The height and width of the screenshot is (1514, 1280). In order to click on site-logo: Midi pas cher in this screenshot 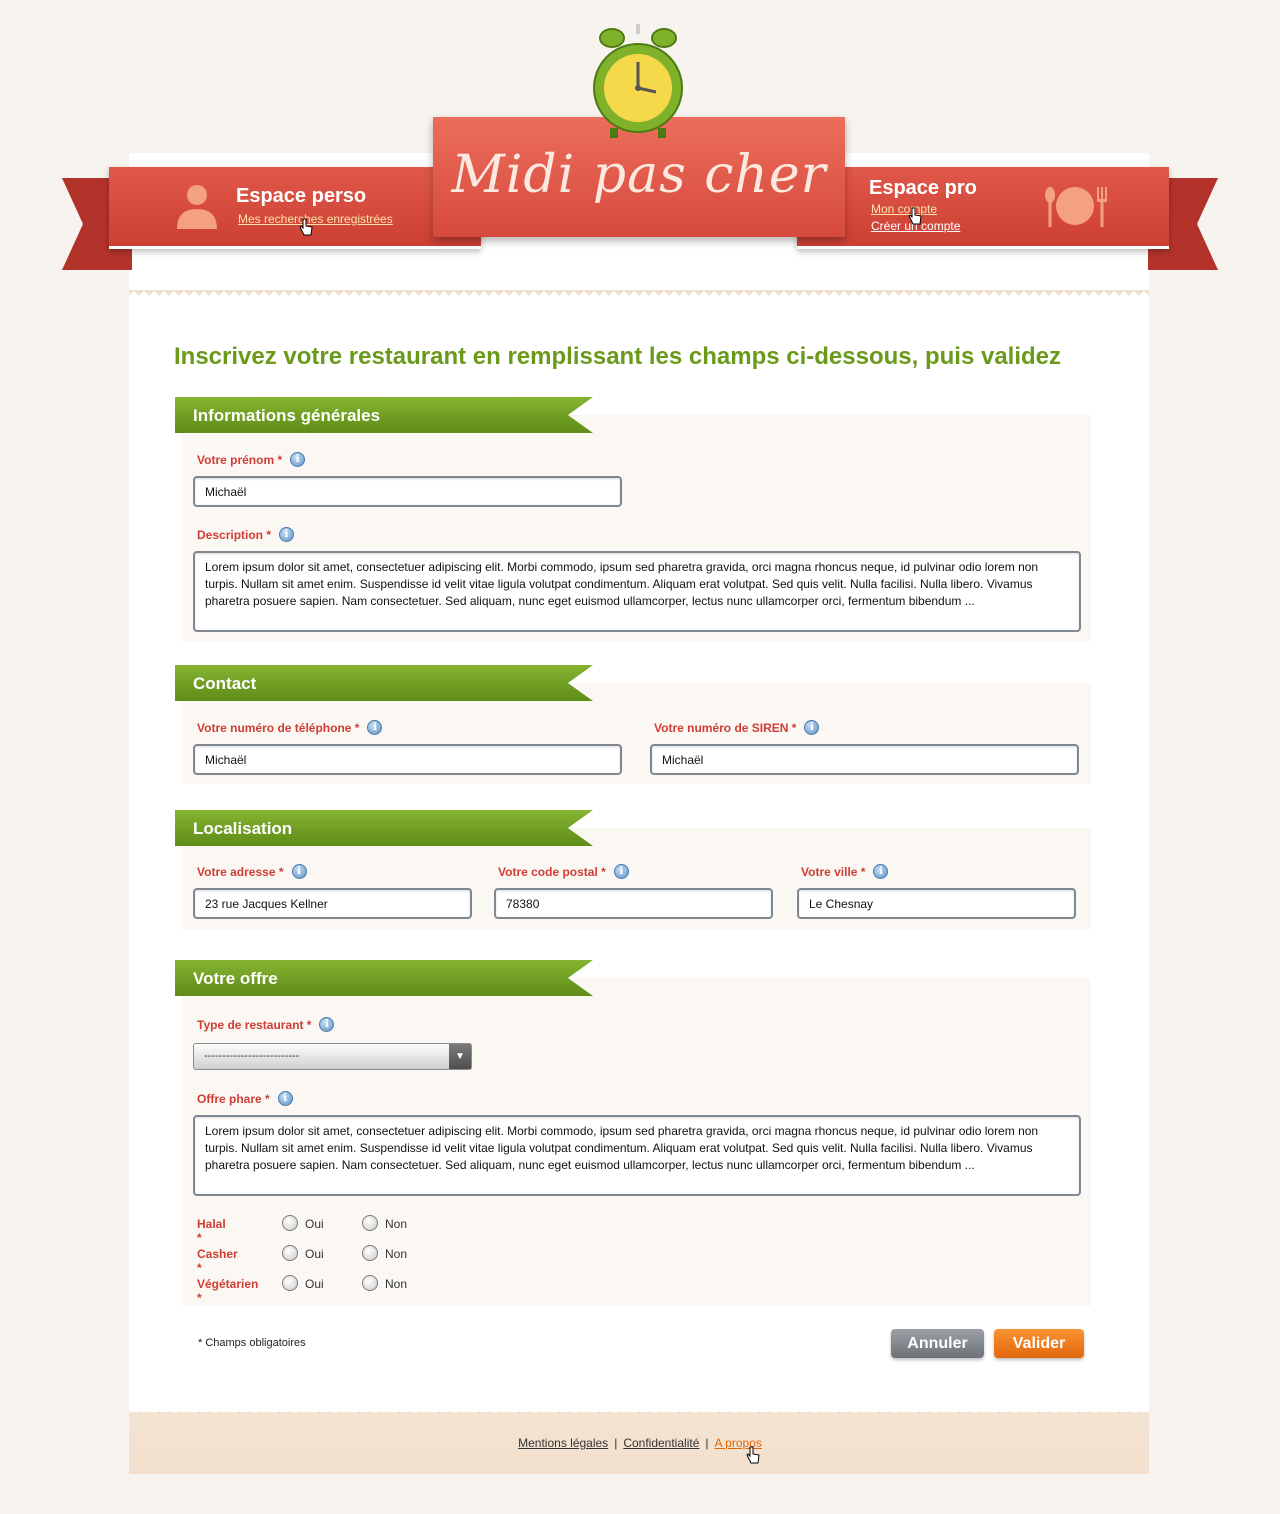, I will do `click(639, 175)`.